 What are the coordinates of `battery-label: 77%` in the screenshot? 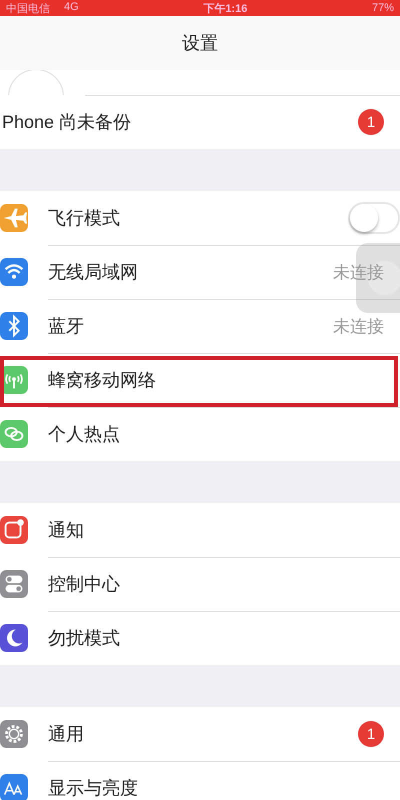 It's located at (383, 8).